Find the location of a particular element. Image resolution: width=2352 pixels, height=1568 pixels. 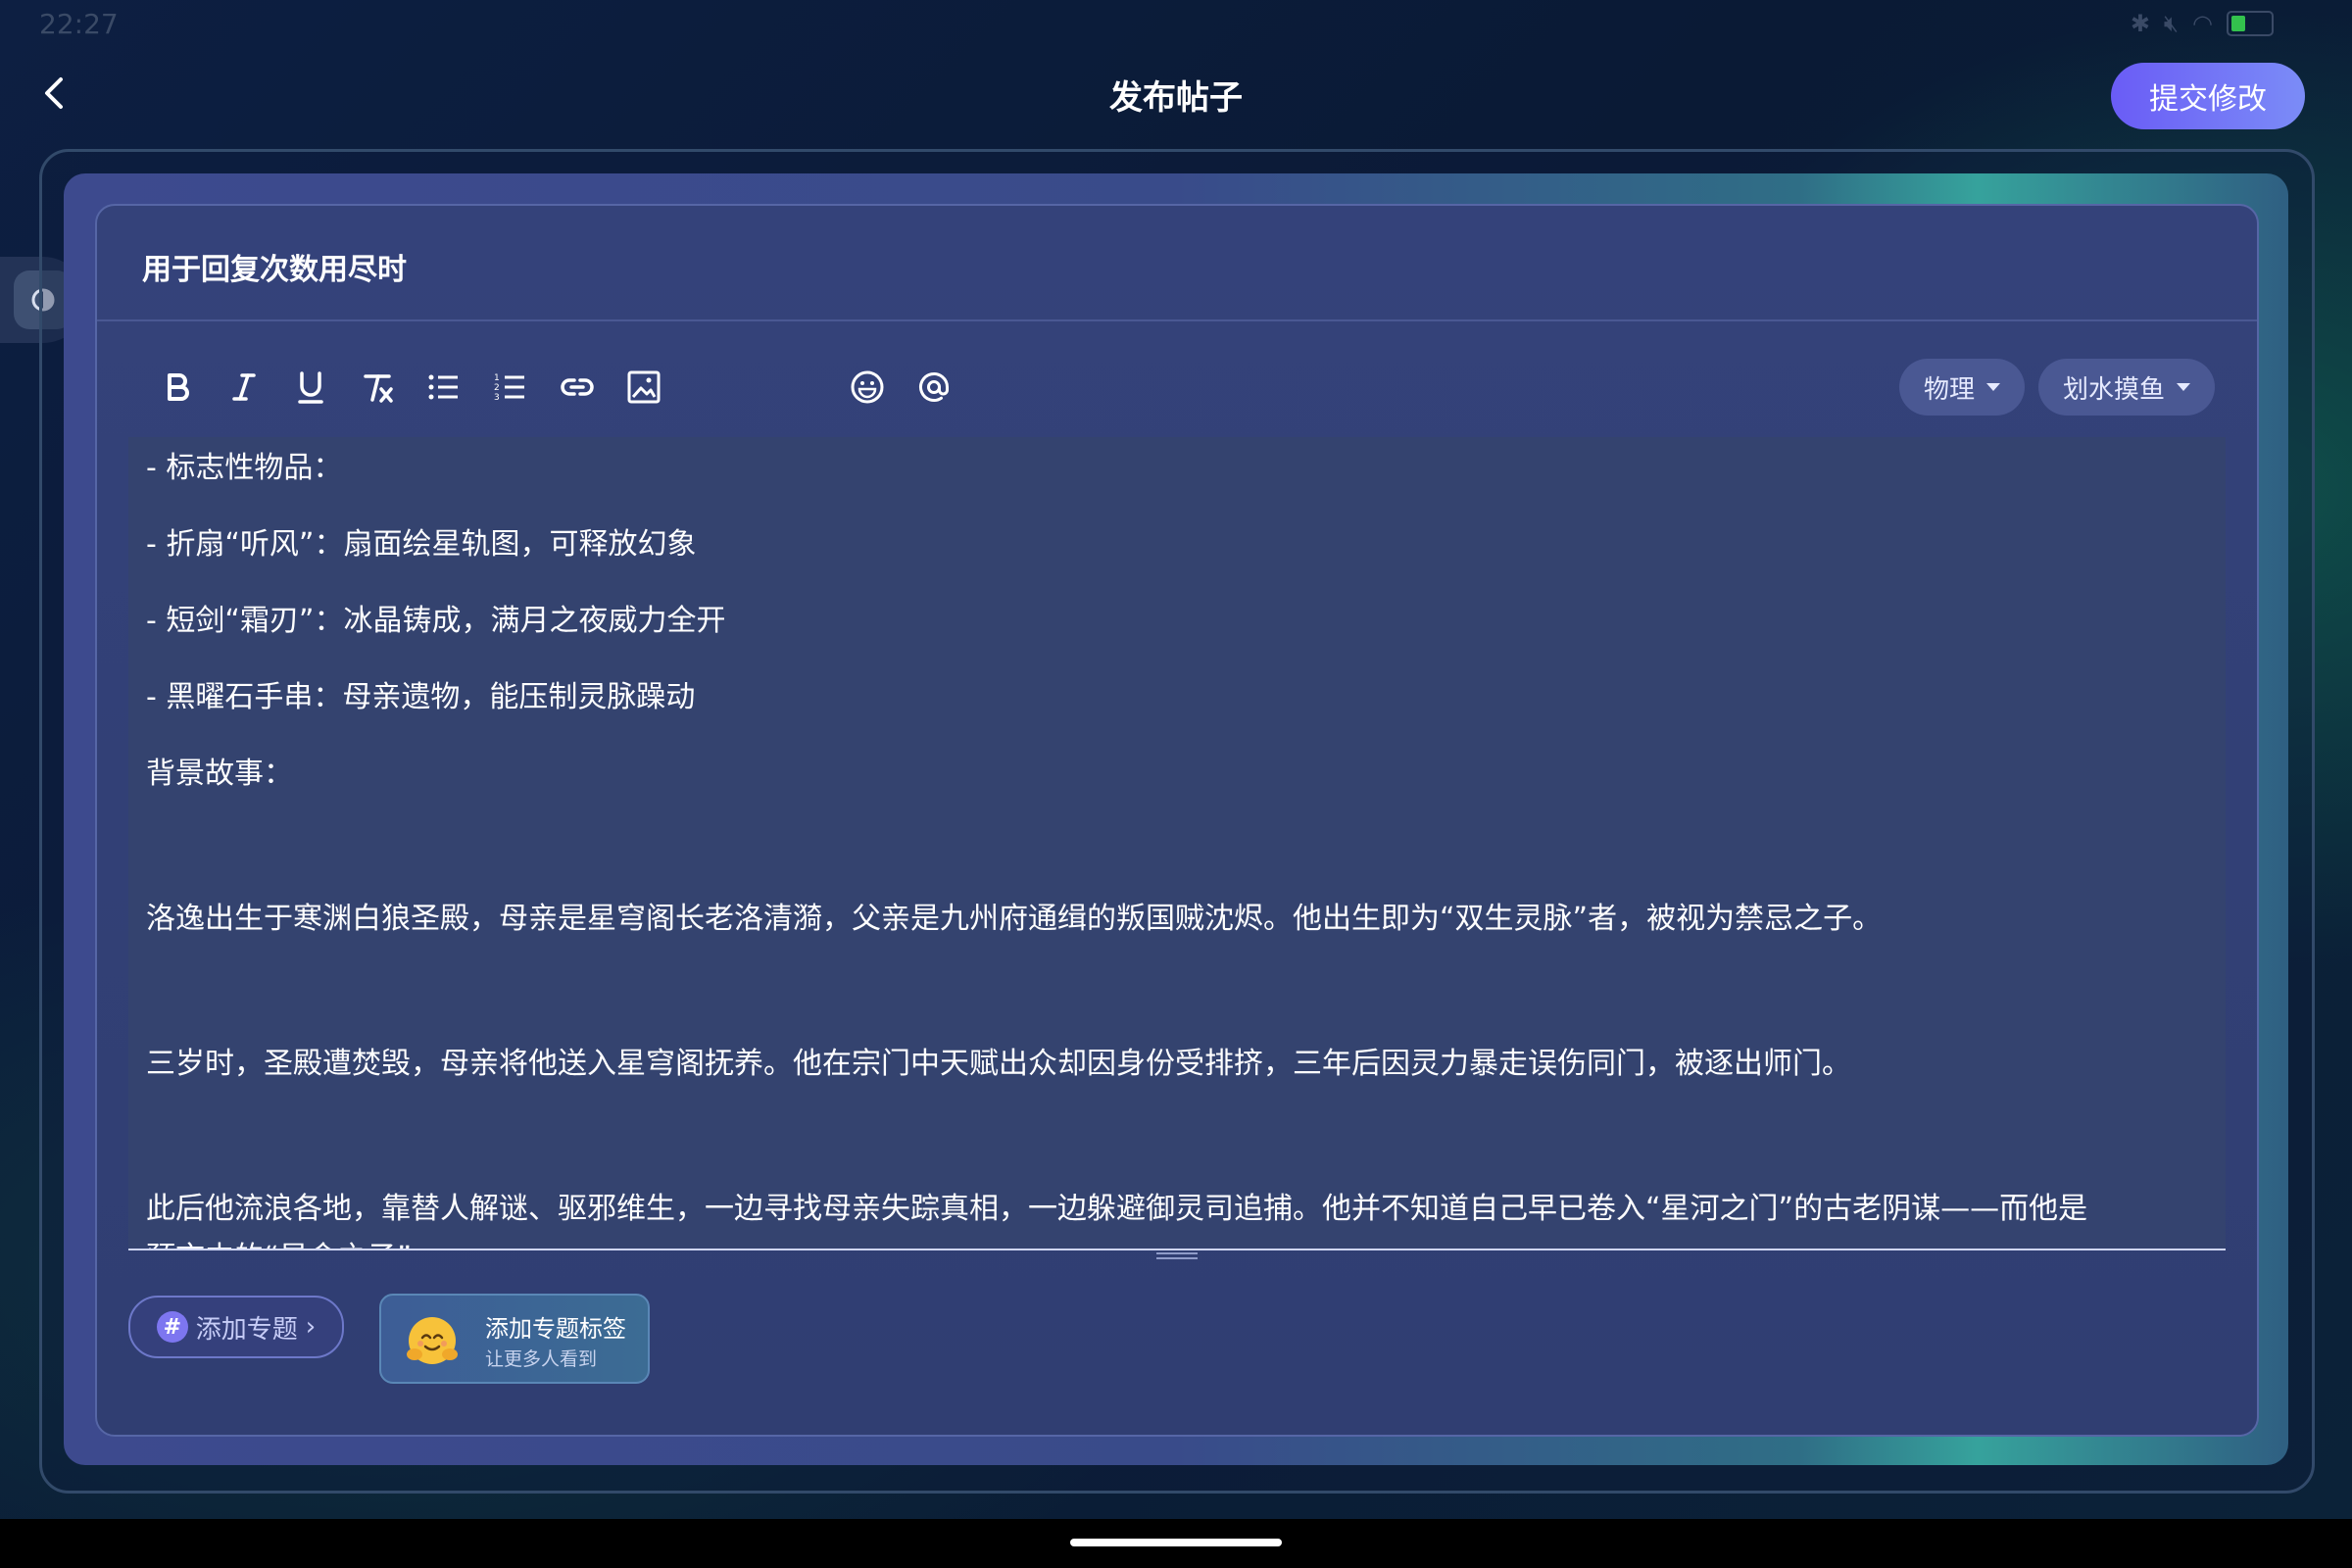

hint-subtitle: 让更多人看到 is located at coordinates (541, 1359).